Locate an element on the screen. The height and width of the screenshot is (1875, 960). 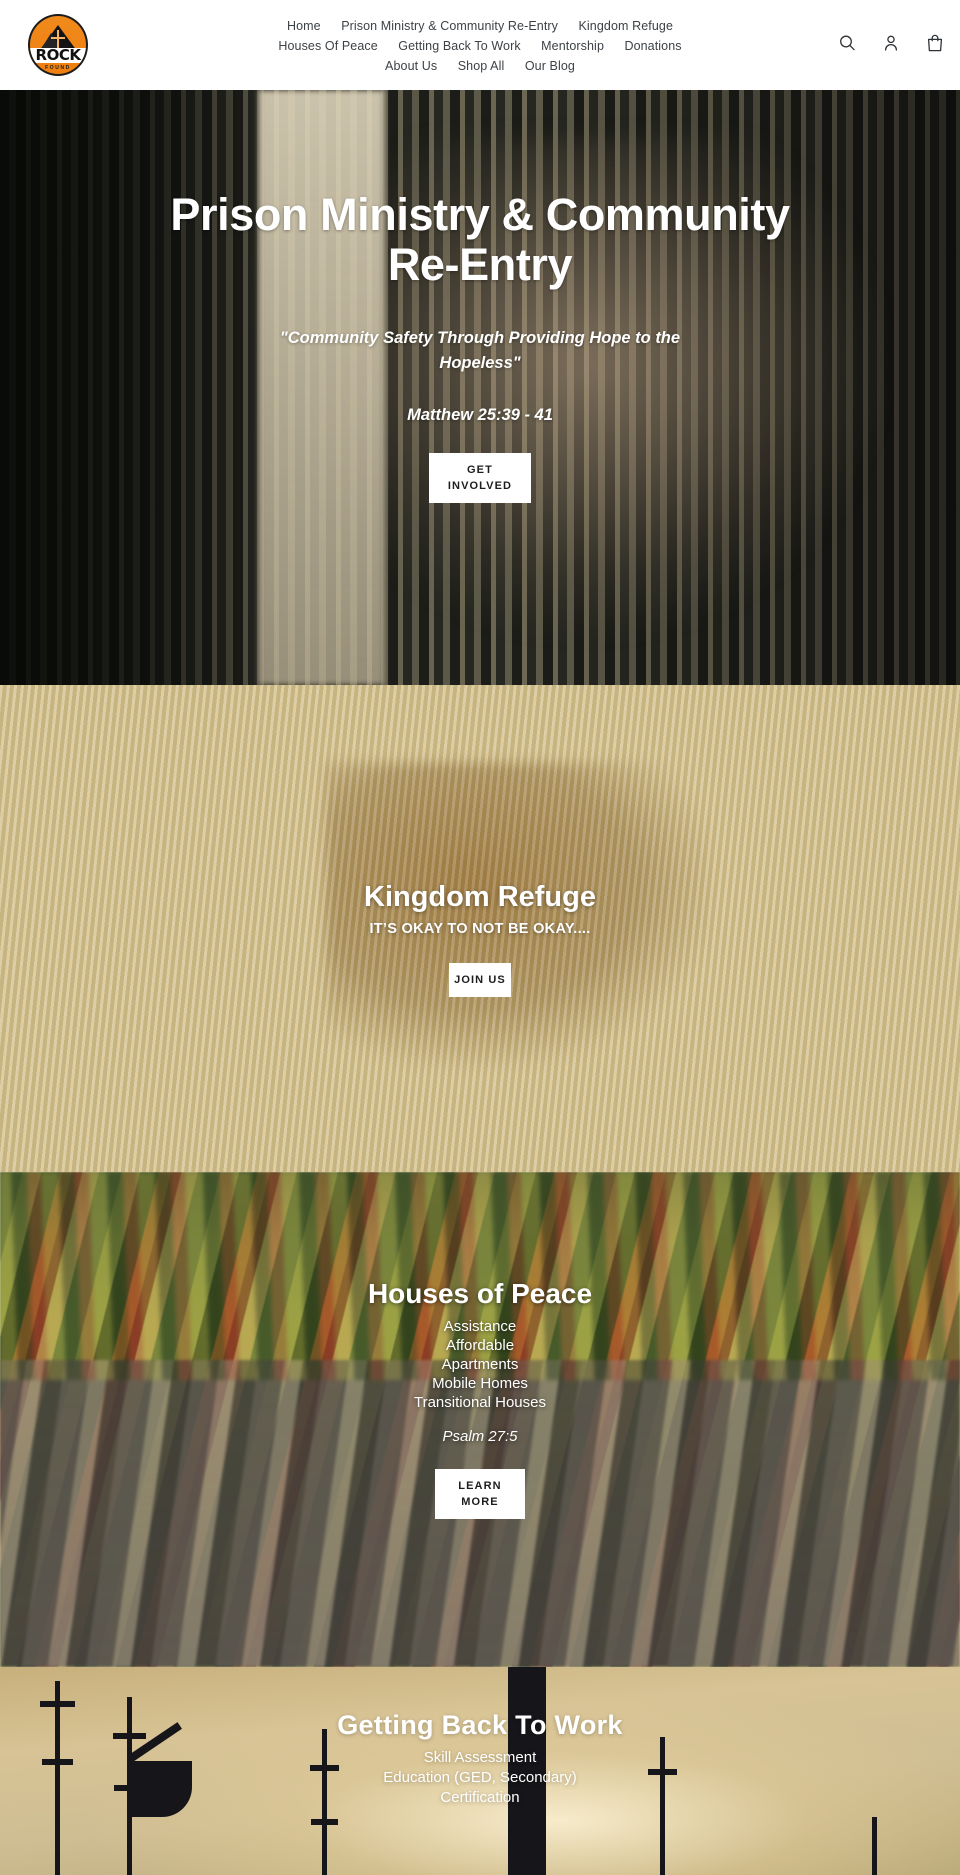
cart-icon is located at coordinates (935, 43).